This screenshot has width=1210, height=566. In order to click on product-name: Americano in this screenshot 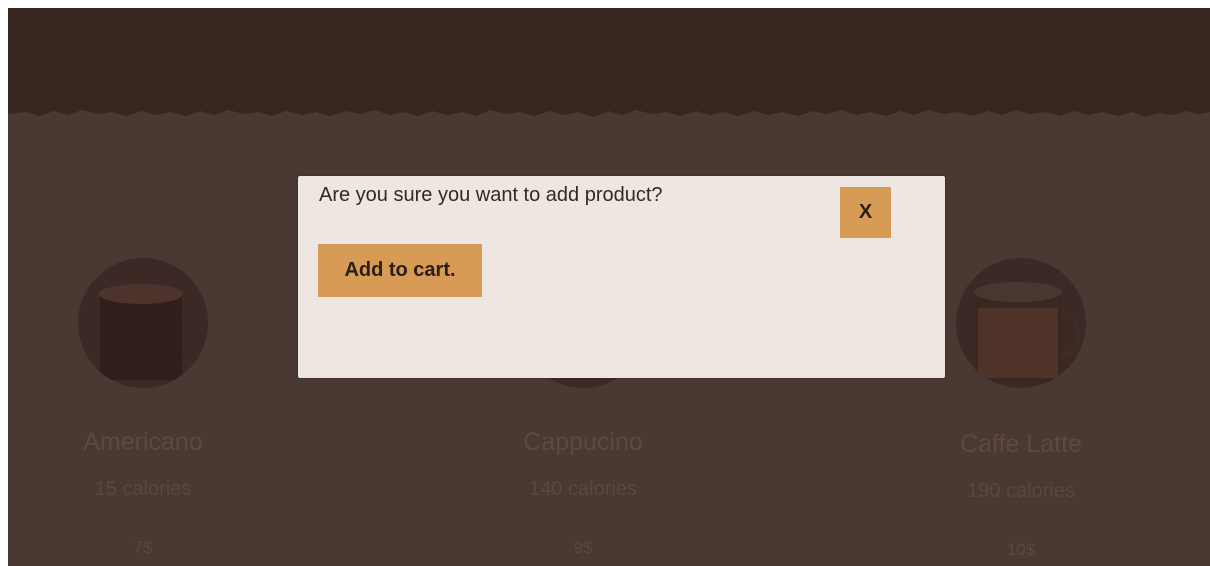, I will do `click(143, 442)`.